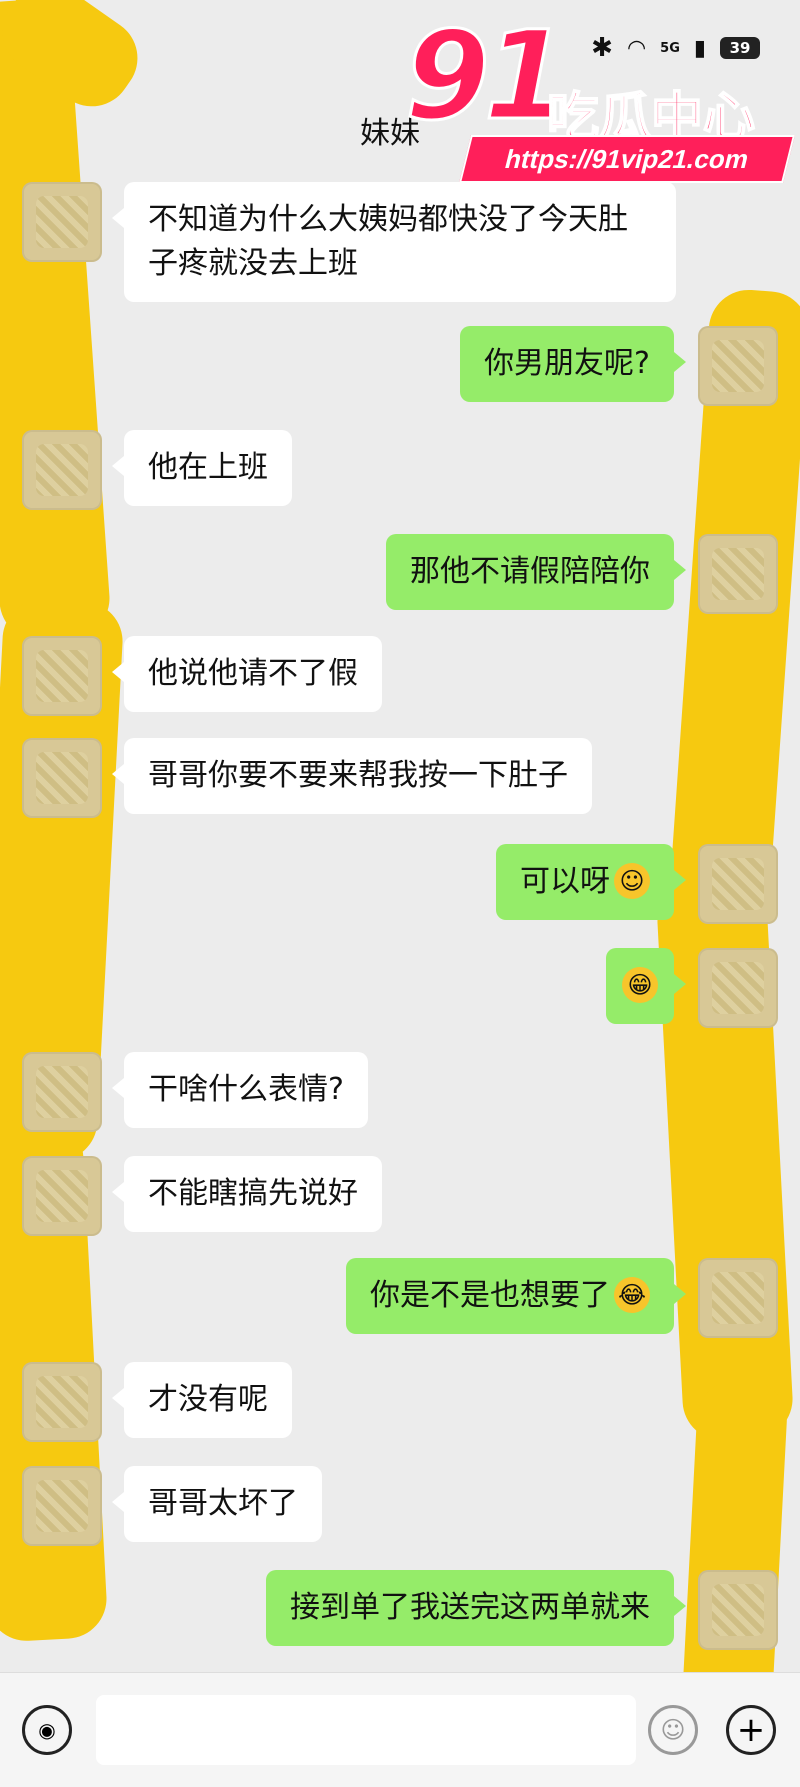 The image size is (800, 1787). I want to click on watermark-number: 91, so click(487, 76).